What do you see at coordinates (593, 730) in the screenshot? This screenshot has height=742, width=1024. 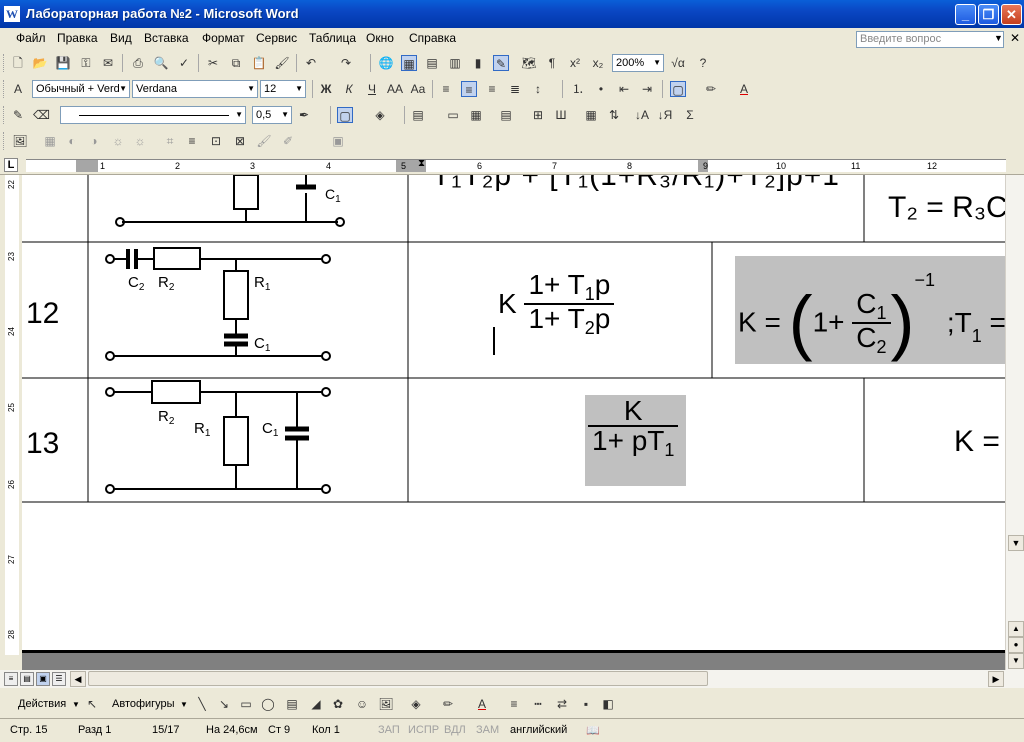 I see `spelling-status-icon: 📖` at bounding box center [593, 730].